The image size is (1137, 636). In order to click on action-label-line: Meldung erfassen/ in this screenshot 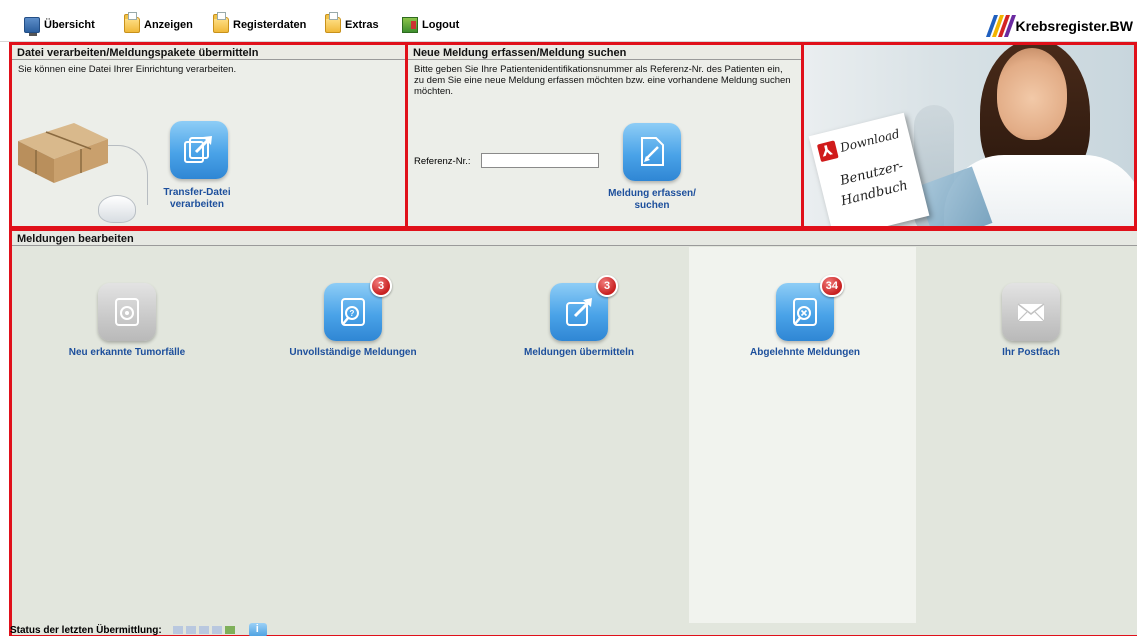, I will do `click(652, 193)`.